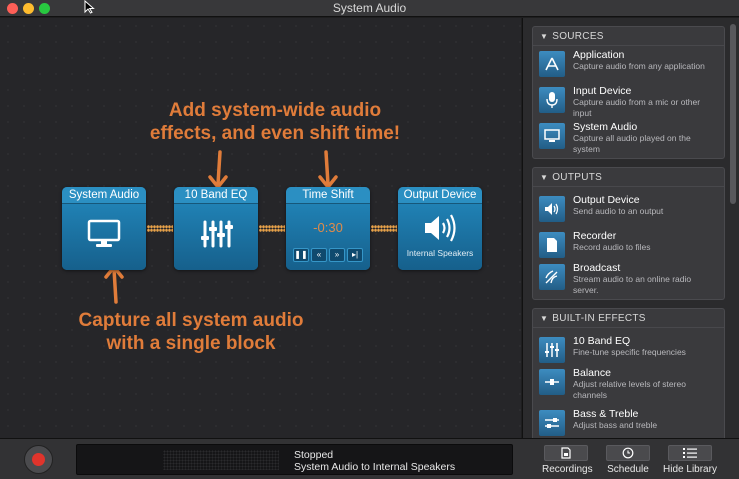  What do you see at coordinates (628, 460) in the screenshot?
I see `schedule-button: Schedule` at bounding box center [628, 460].